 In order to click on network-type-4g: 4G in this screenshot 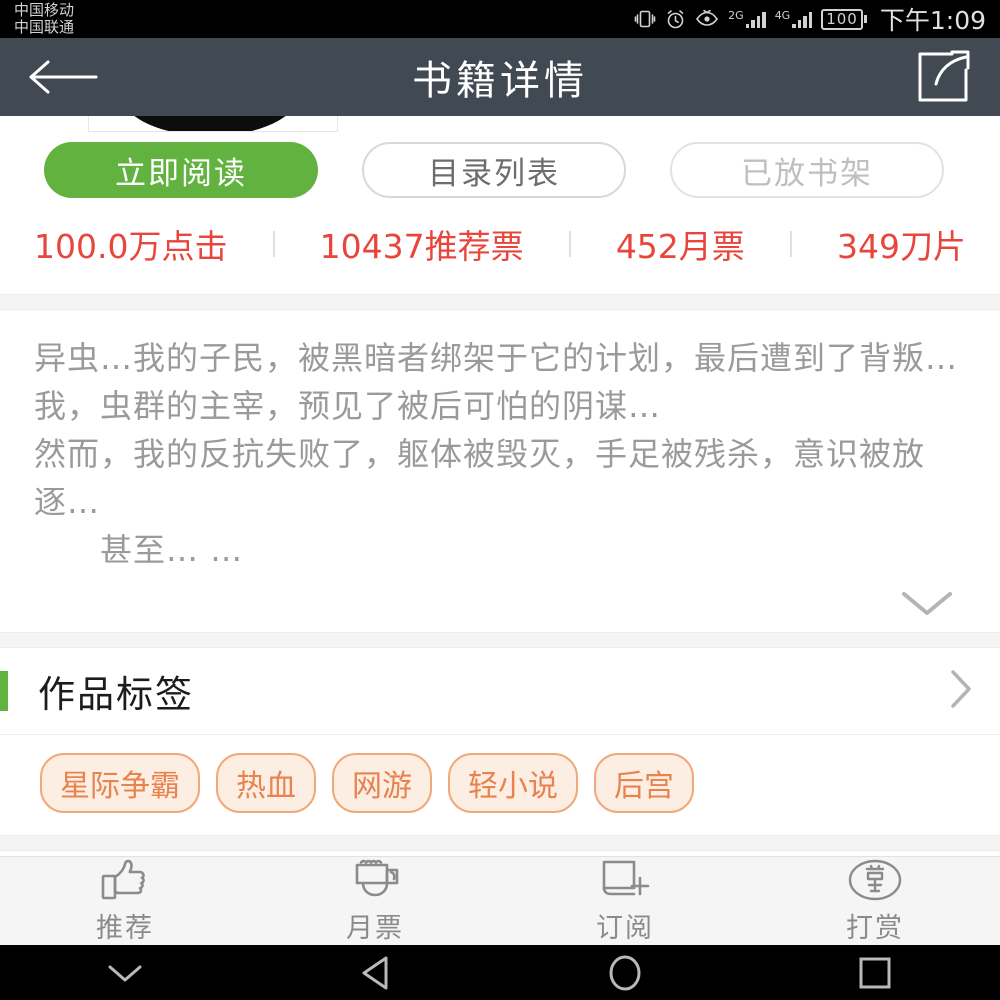, I will do `click(782, 15)`.